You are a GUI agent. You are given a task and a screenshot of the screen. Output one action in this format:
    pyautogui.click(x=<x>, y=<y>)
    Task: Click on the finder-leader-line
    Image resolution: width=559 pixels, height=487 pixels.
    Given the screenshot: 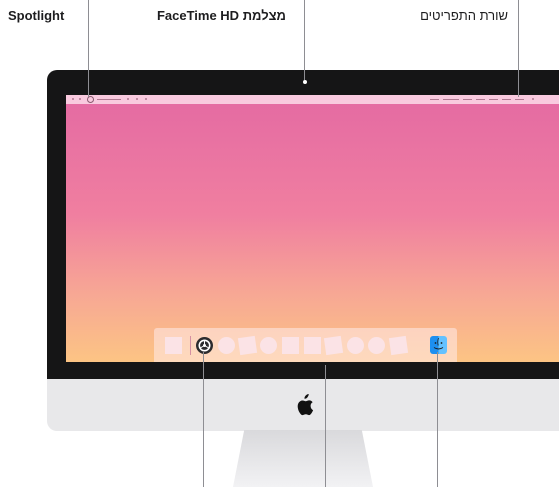 What is the action you would take?
    pyautogui.click(x=437, y=419)
    